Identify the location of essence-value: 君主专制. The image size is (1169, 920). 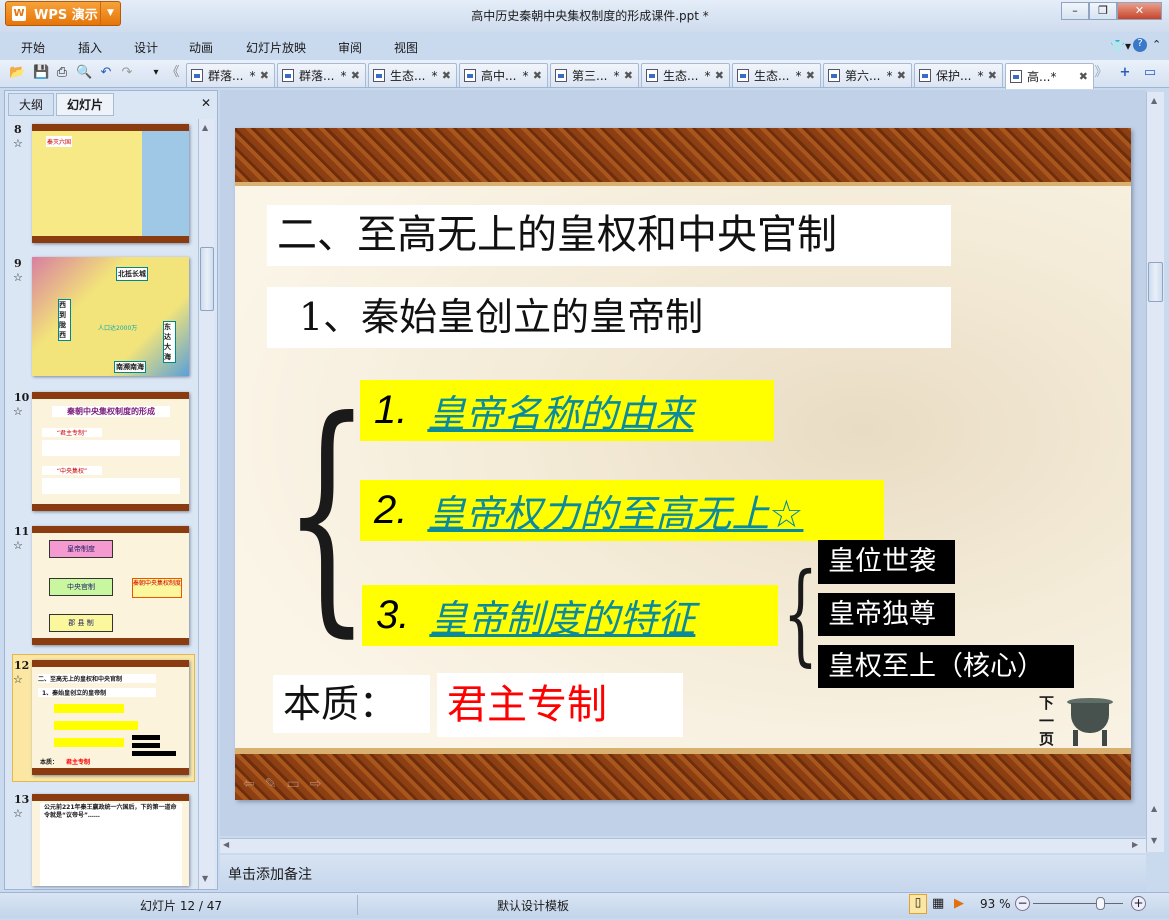
(560, 705).